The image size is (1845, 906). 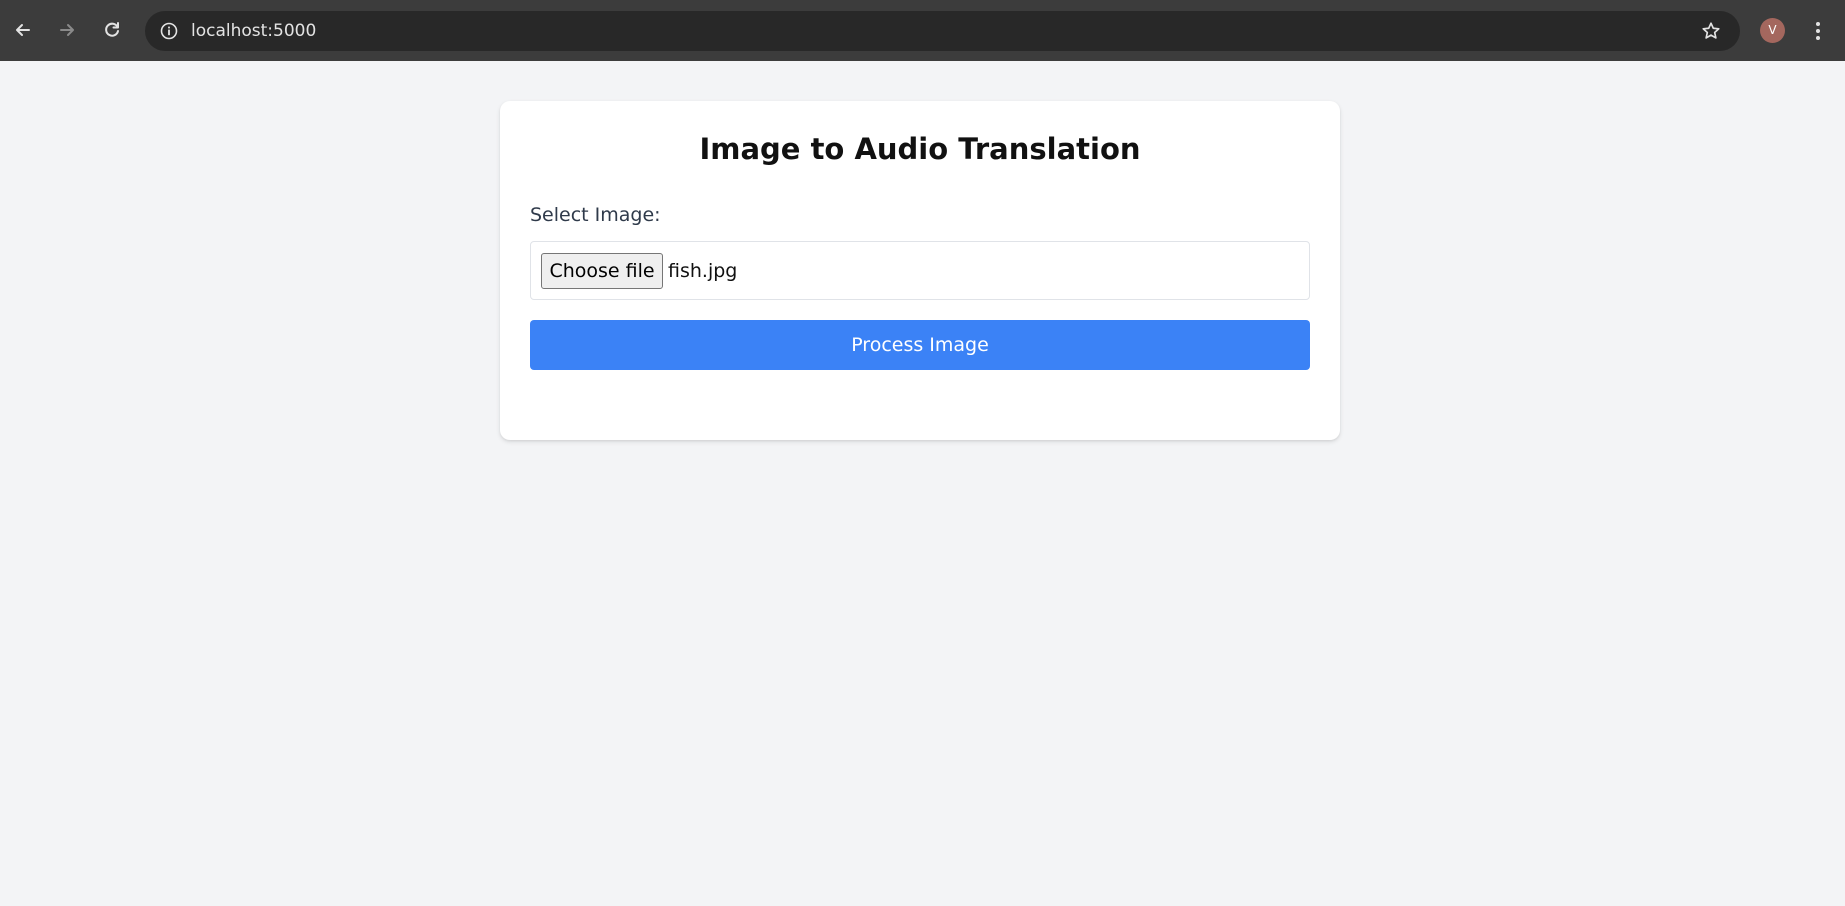 What do you see at coordinates (253, 31) in the screenshot?
I see `url-text: localhost:5000` at bounding box center [253, 31].